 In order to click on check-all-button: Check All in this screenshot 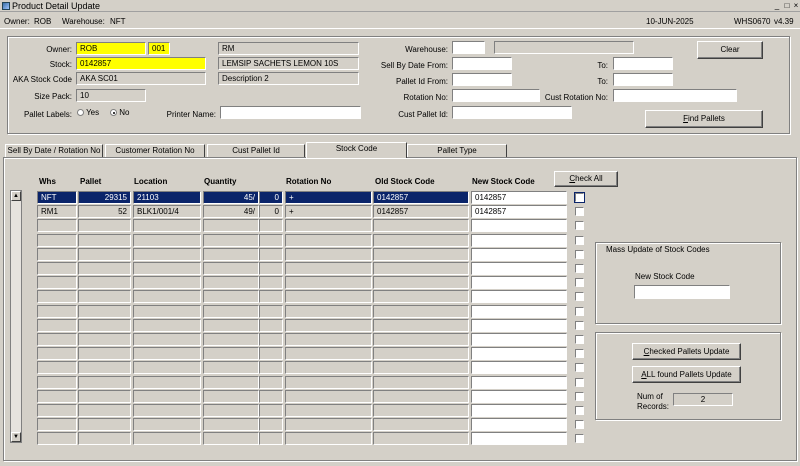, I will do `click(586, 179)`.